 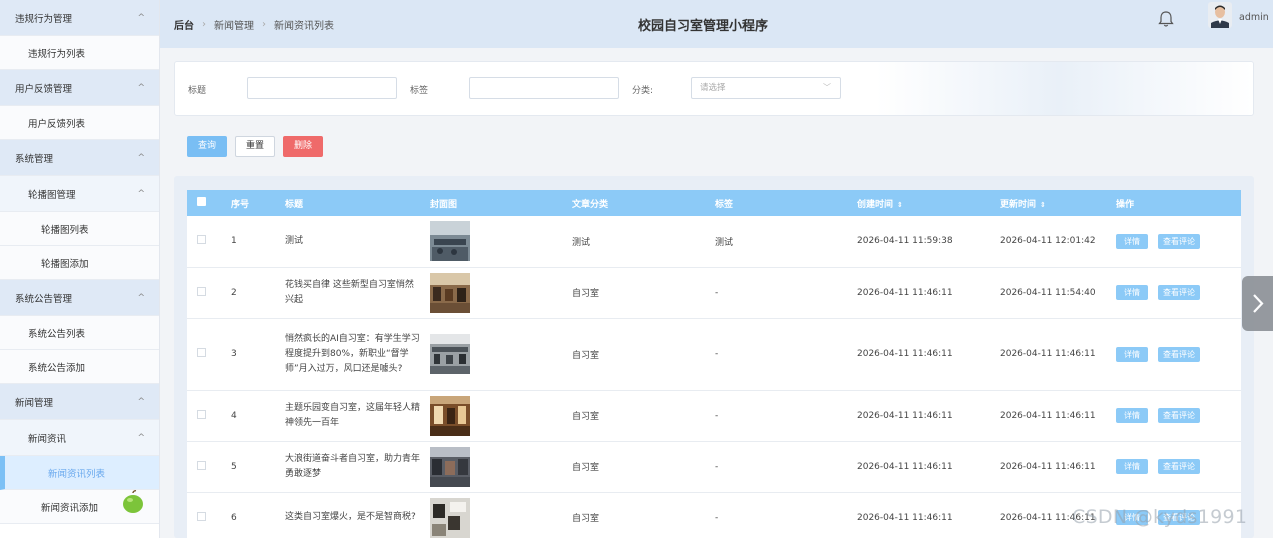 I want to click on sidebar-item-label: 轮播图列表, so click(x=65, y=230).